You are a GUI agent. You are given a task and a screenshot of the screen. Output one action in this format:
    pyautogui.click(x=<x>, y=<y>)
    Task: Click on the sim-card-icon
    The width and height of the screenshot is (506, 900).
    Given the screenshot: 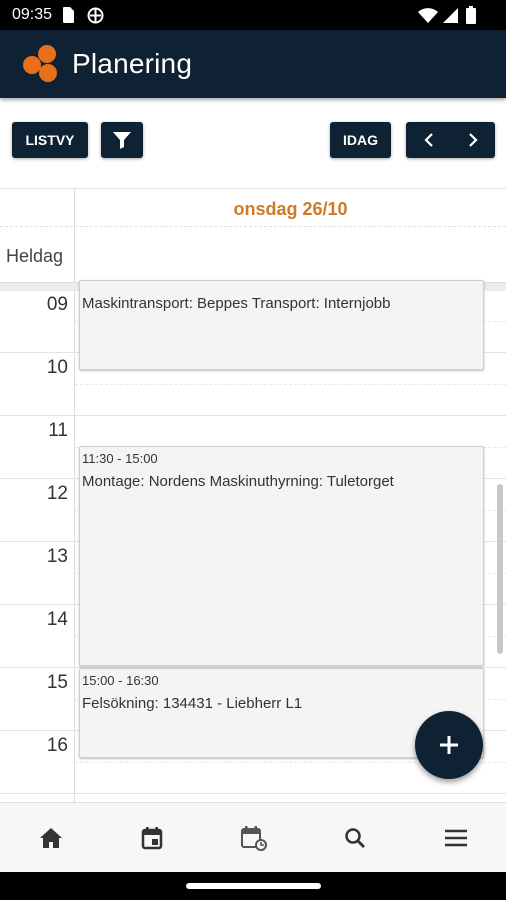 What is the action you would take?
    pyautogui.click(x=68, y=15)
    